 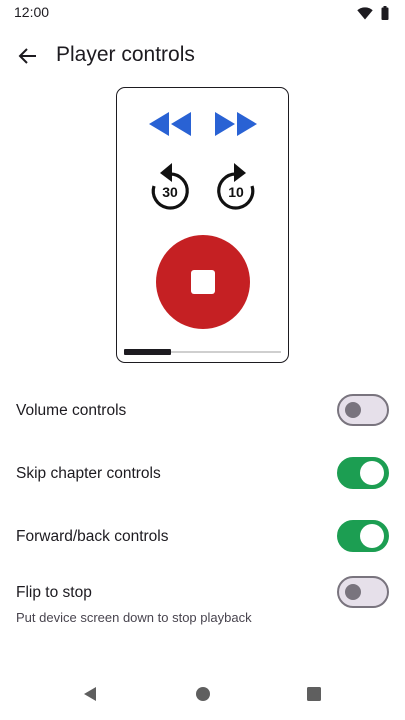 What do you see at coordinates (236, 192) in the screenshot?
I see `forward-seconds: 10` at bounding box center [236, 192].